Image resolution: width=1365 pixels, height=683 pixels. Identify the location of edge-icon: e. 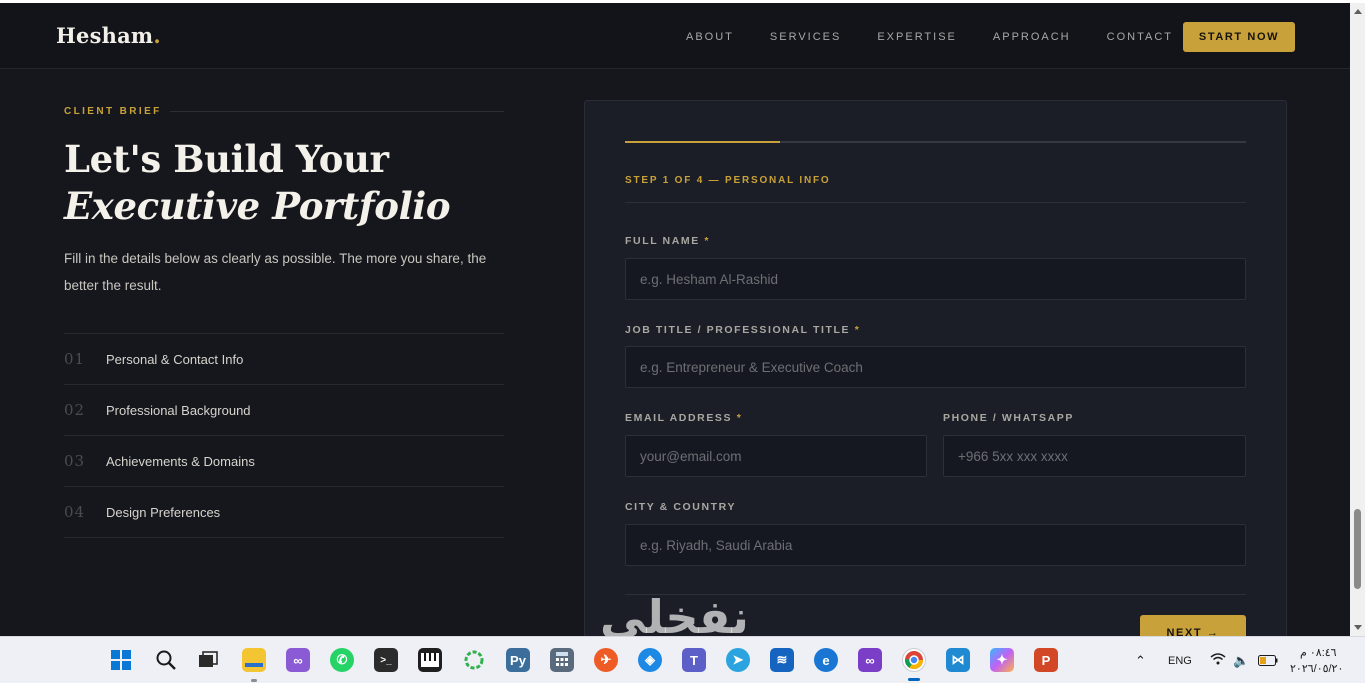
(826, 660).